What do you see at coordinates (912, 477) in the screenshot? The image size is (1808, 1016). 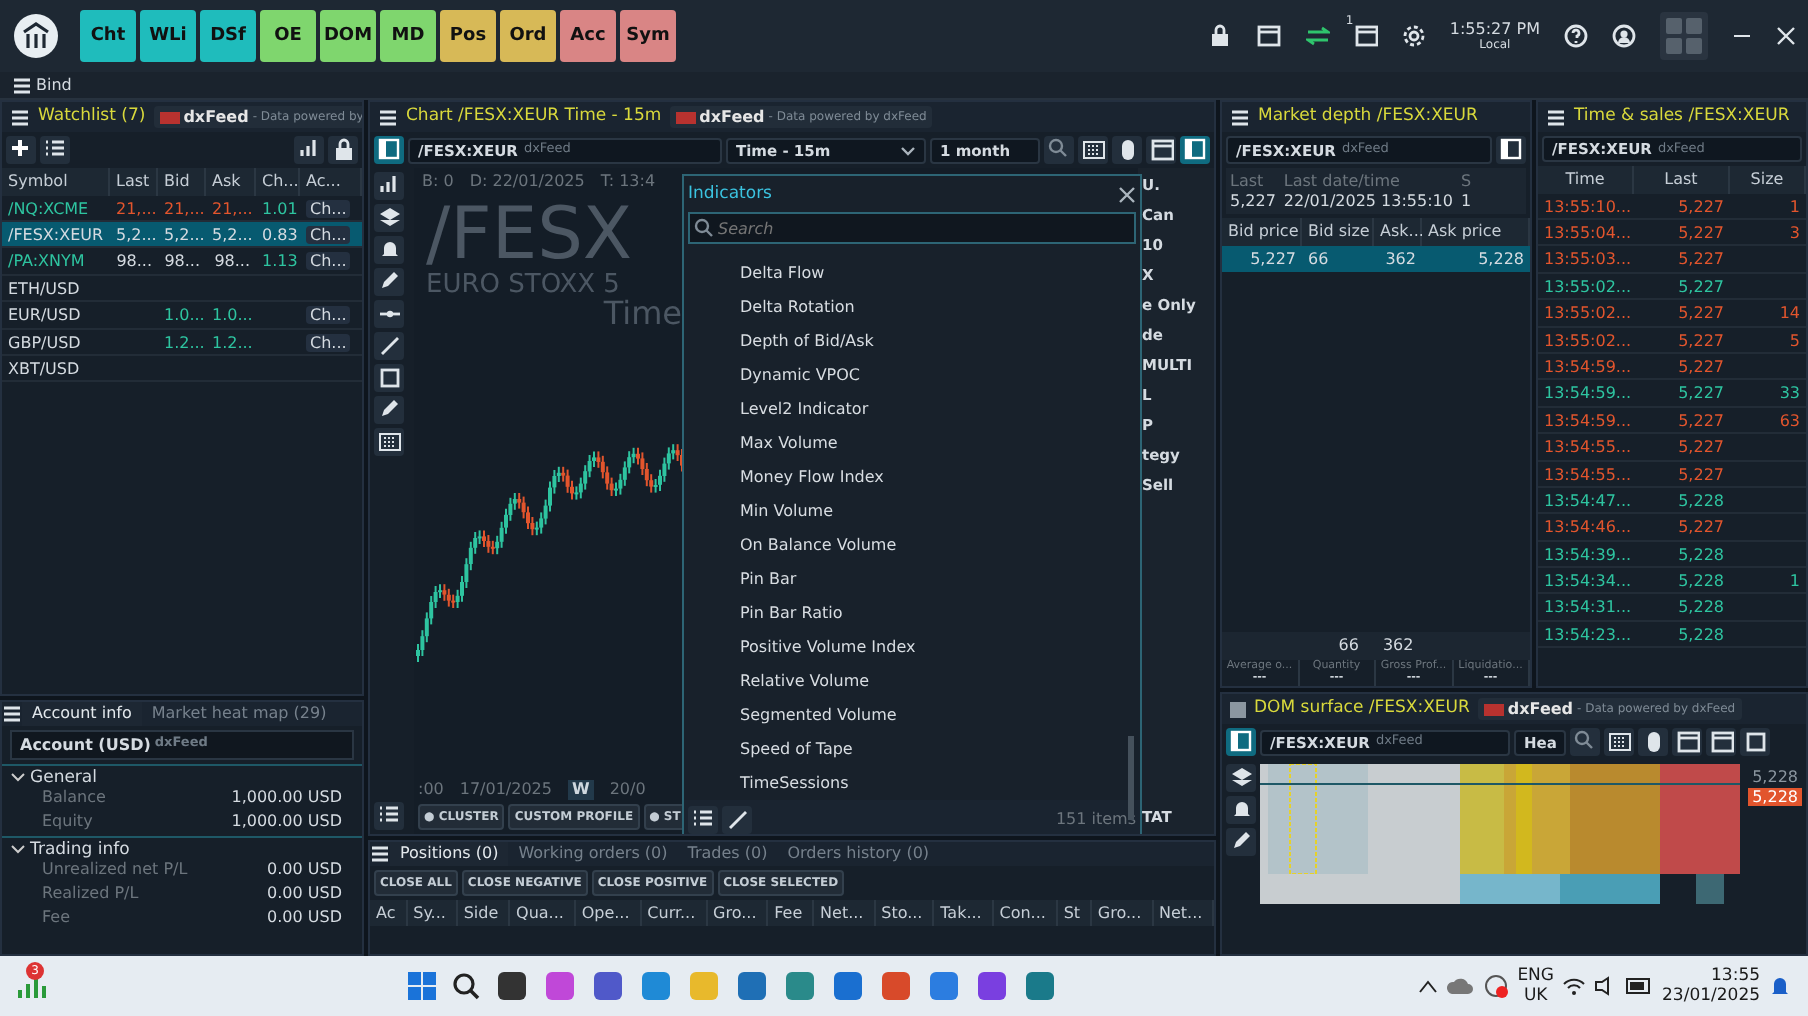 I see `indicator-item: Money Flow Index` at bounding box center [912, 477].